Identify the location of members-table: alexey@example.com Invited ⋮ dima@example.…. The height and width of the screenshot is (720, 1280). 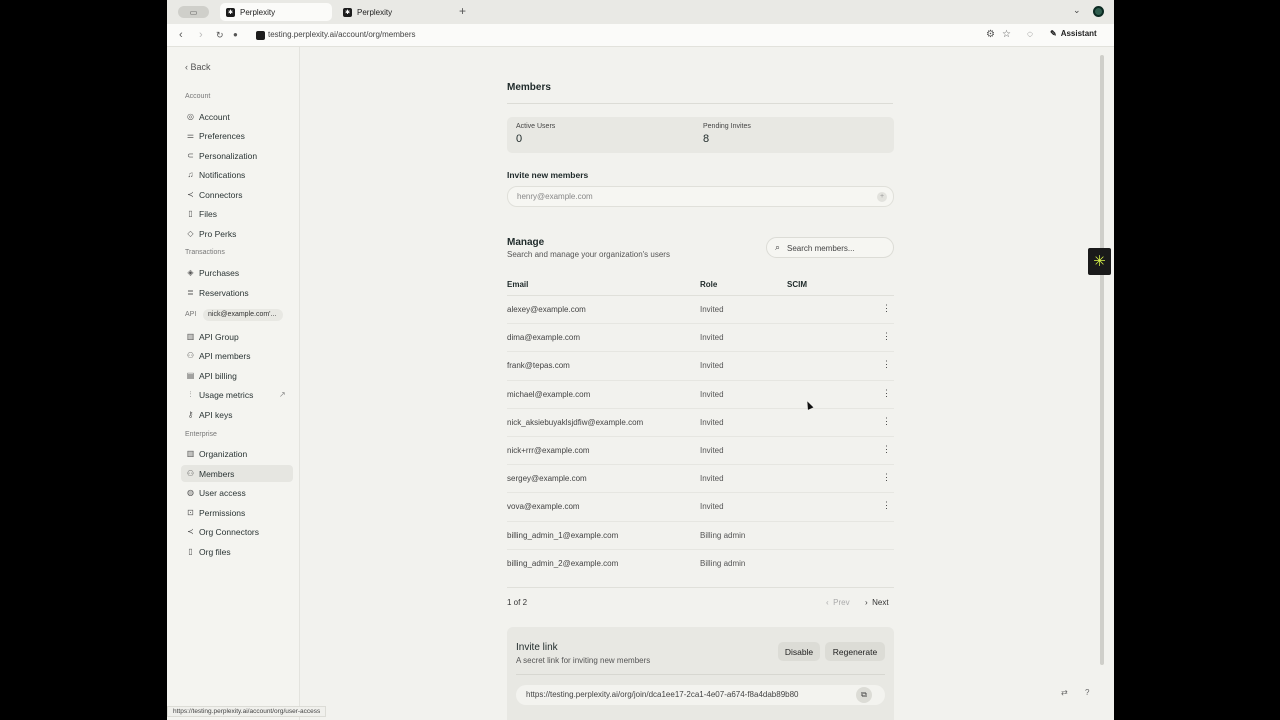
(700, 437).